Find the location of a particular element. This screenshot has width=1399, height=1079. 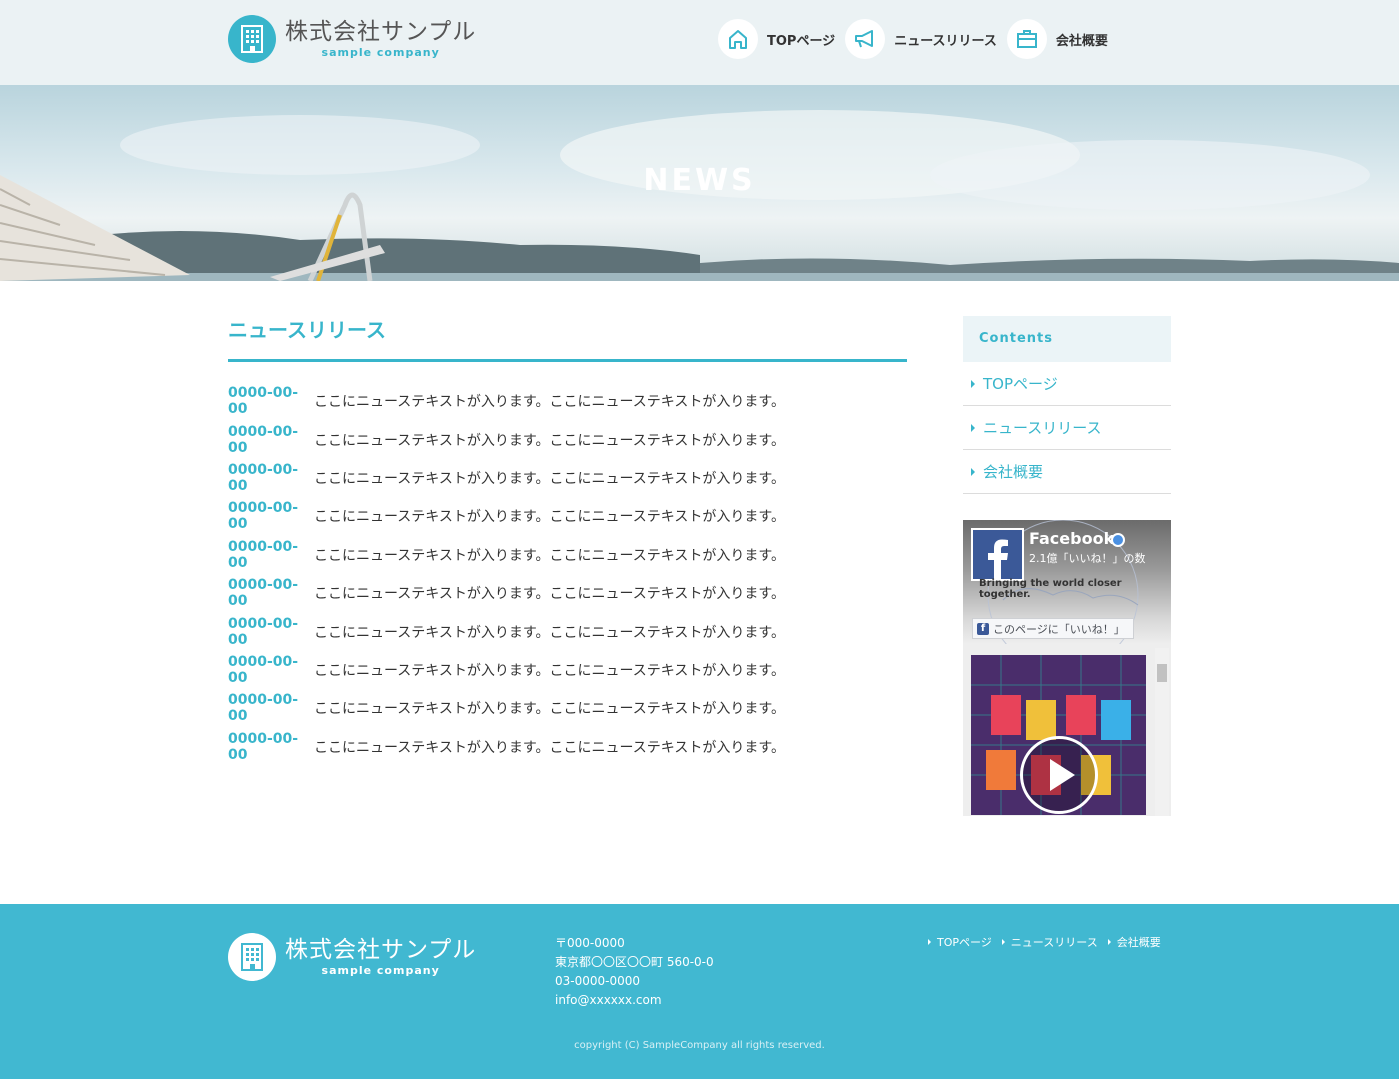

sidebar-menu: TOPページ ニュースリリース 会社概要 is located at coordinates (1067, 428).